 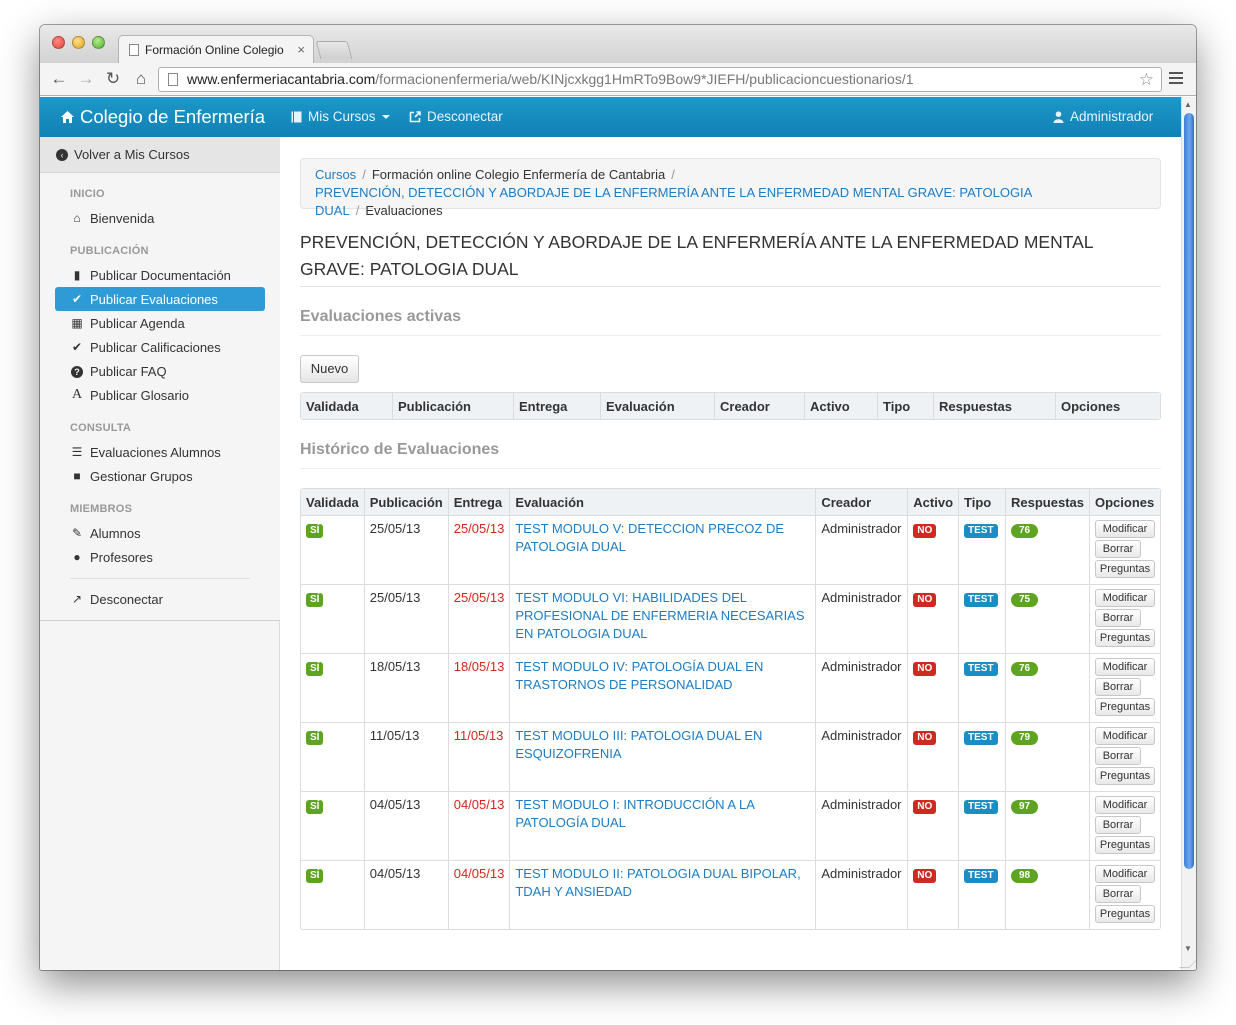 What do you see at coordinates (730, 468) in the screenshot?
I see `divider` at bounding box center [730, 468].